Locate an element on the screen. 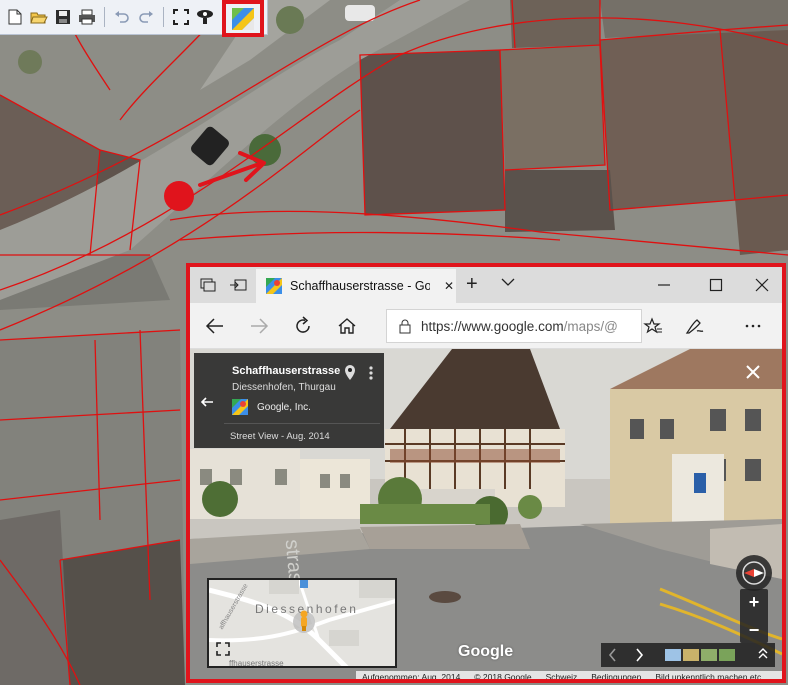 The image size is (788, 685). zoom-out-button: − is located at coordinates (754, 630).